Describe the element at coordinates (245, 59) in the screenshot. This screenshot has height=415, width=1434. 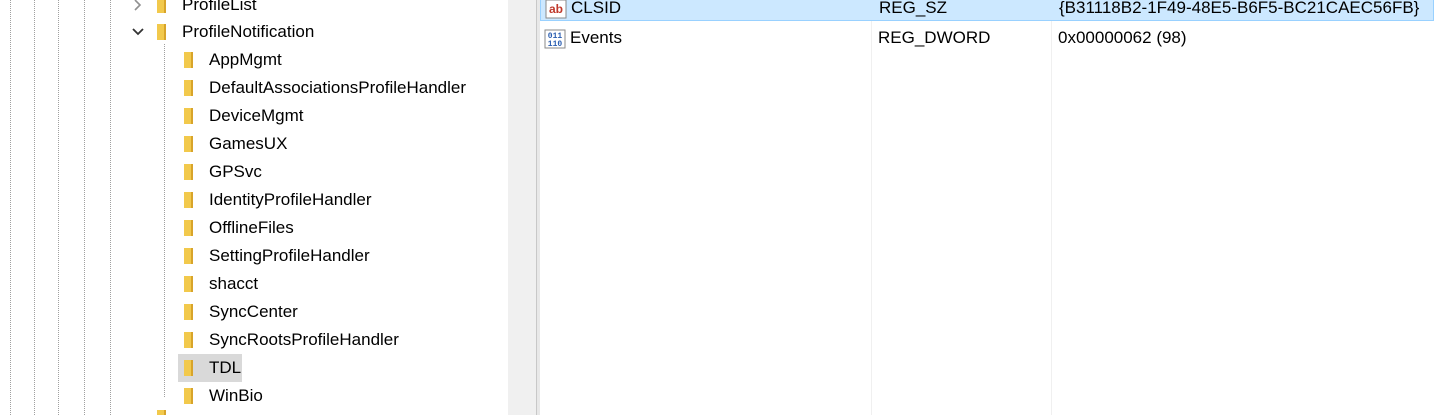
I see `tree-item-label: AppMgmt` at that location.